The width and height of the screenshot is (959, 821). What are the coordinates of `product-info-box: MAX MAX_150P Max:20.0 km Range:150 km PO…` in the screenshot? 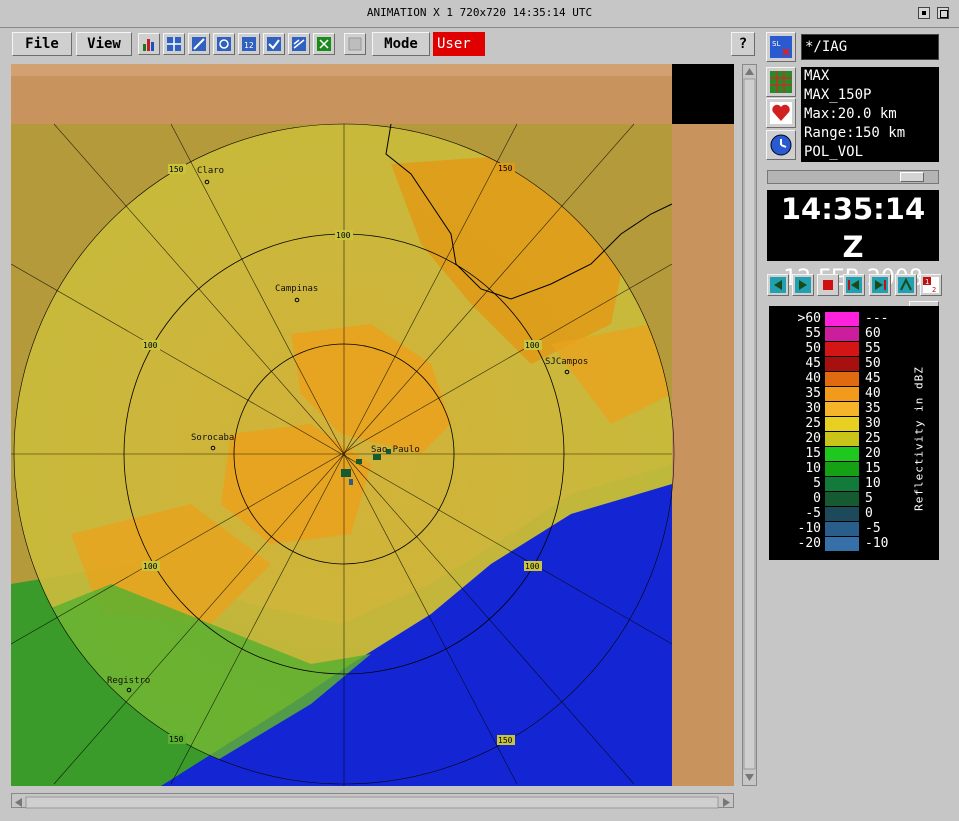 It's located at (870, 114).